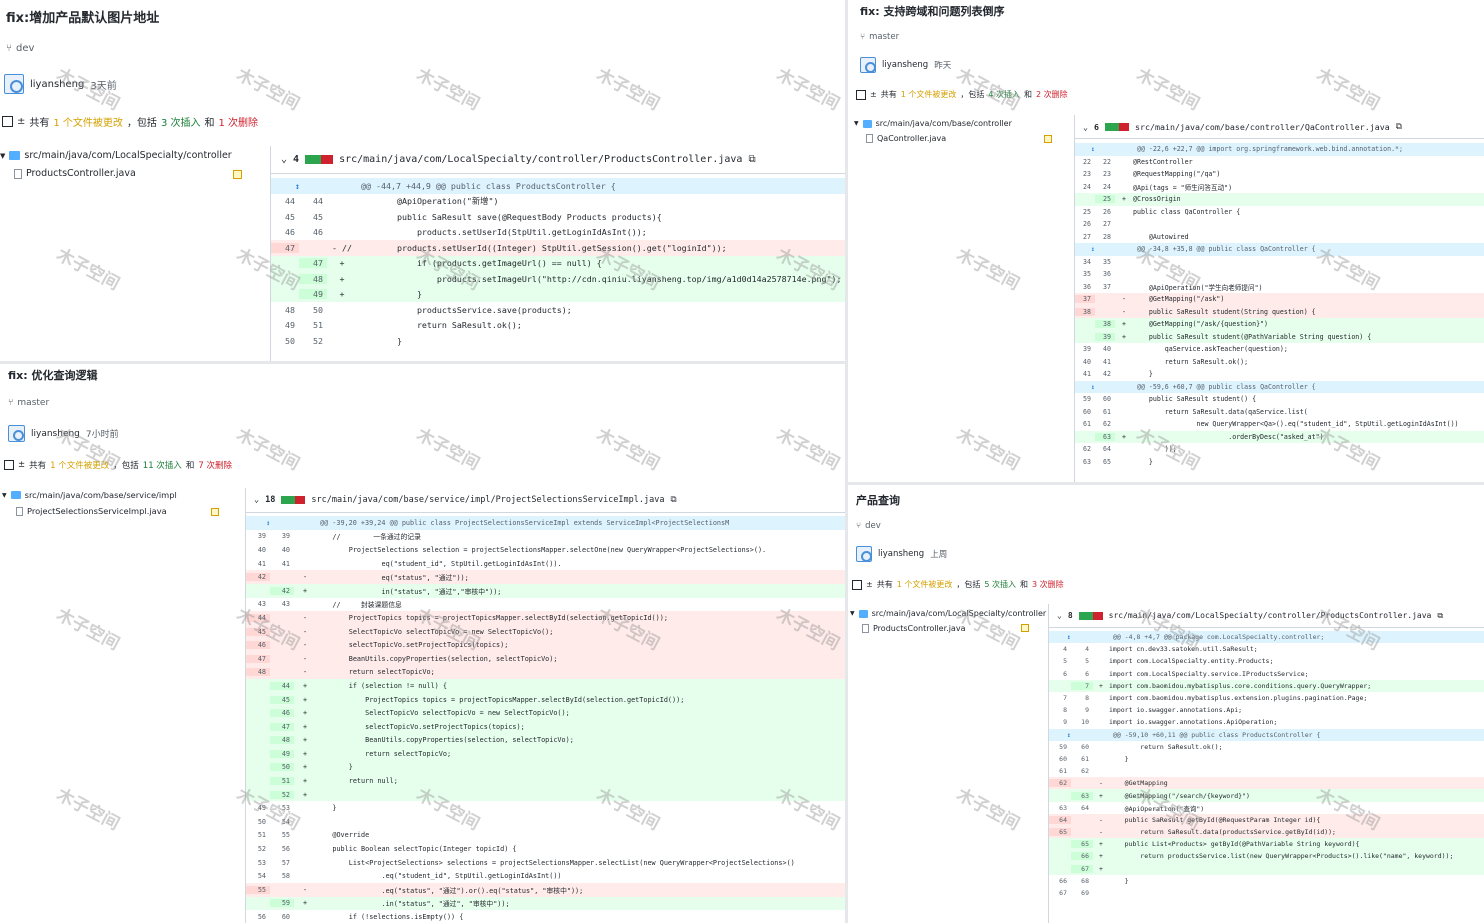  What do you see at coordinates (962, 94) in the screenshot?
I see `diff-stats: ± 共有 1 个文件被更改 ，包括 4 次插入 和 2 次删除` at bounding box center [962, 94].